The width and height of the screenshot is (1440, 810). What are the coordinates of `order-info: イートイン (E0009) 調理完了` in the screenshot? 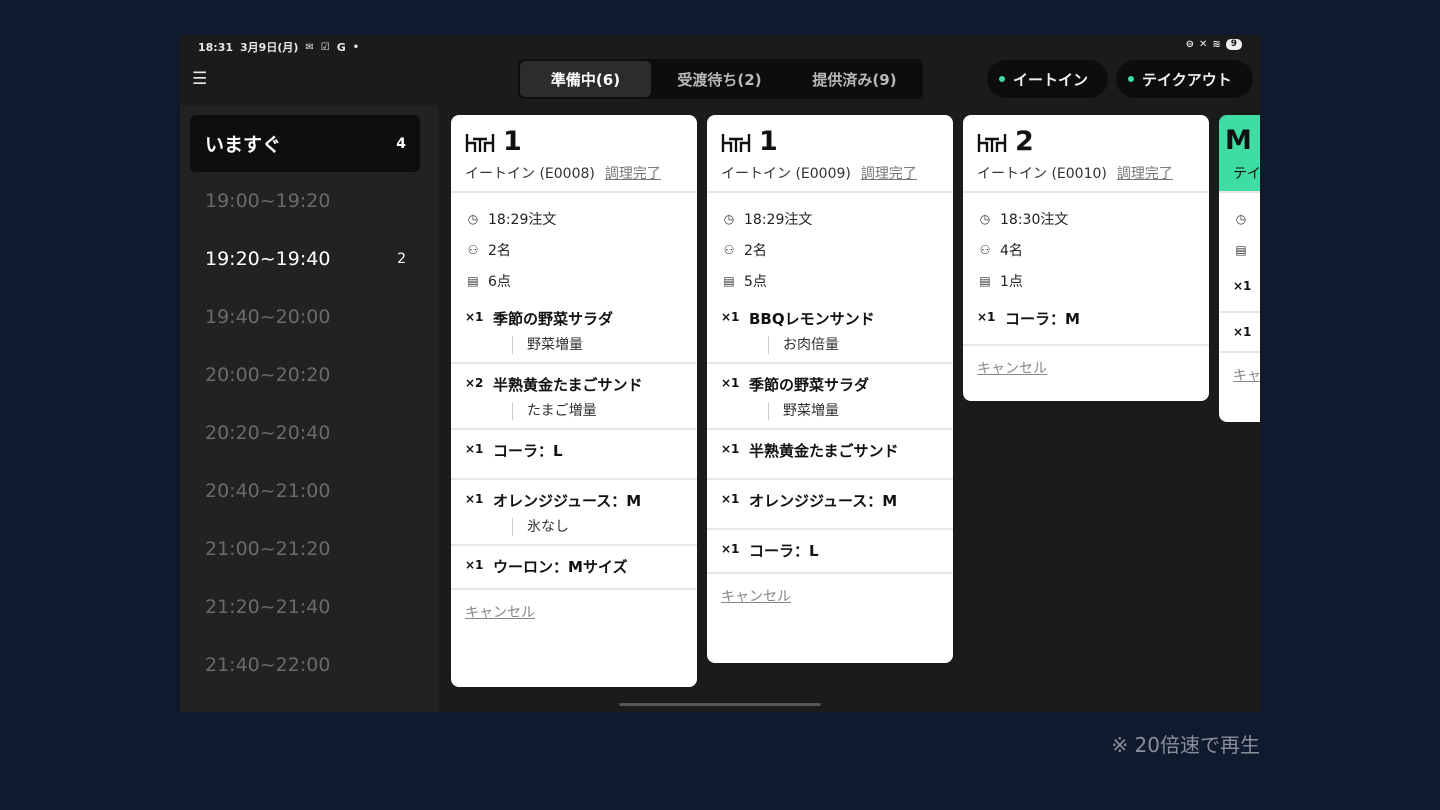 It's located at (819, 173).